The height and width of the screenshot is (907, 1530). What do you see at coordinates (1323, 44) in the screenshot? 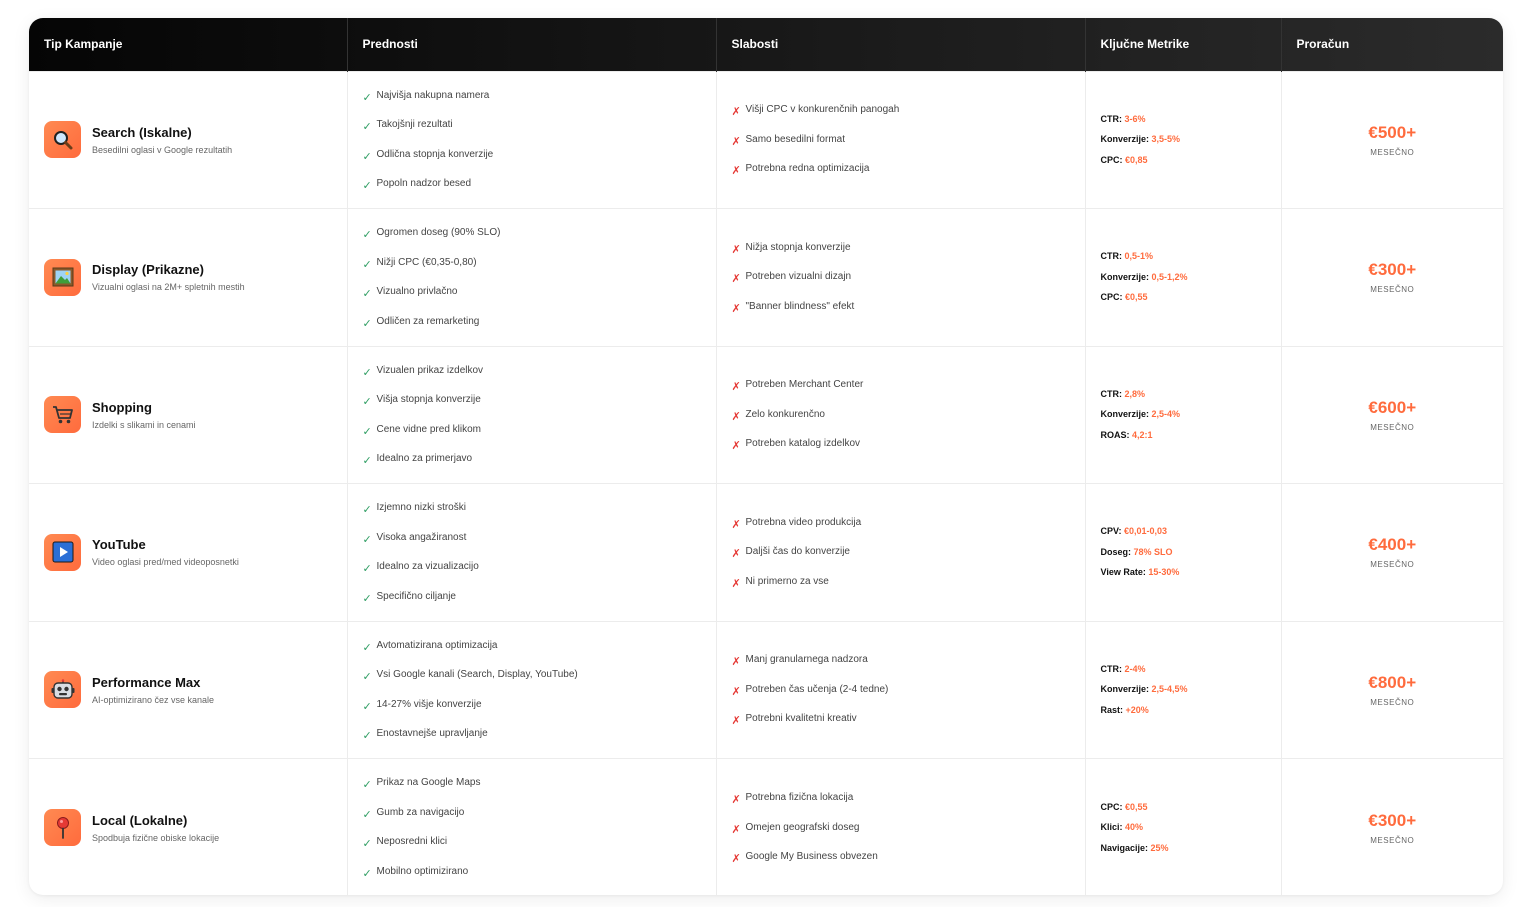
I see `header-budget: Proračun` at bounding box center [1323, 44].